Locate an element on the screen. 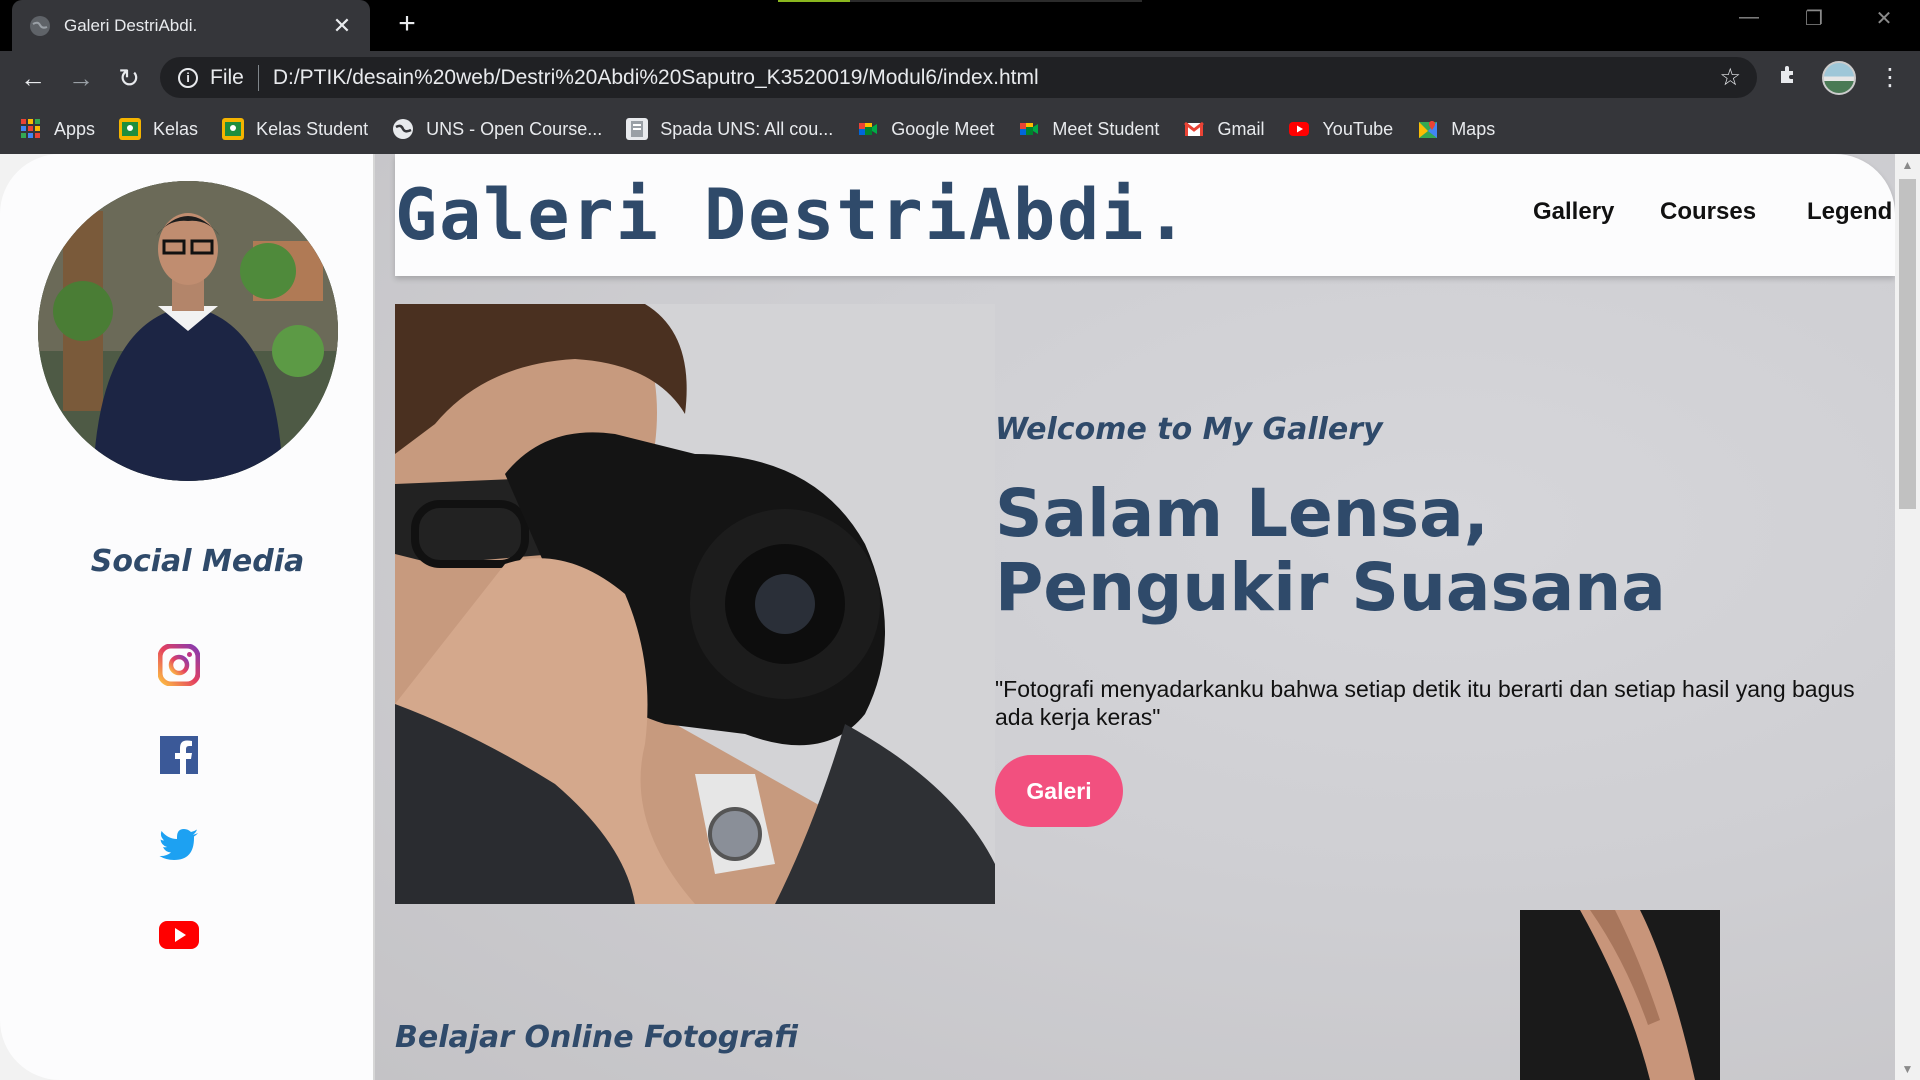 The height and width of the screenshot is (1080, 1920). bookmark-maps: Maps is located at coordinates (1456, 129).